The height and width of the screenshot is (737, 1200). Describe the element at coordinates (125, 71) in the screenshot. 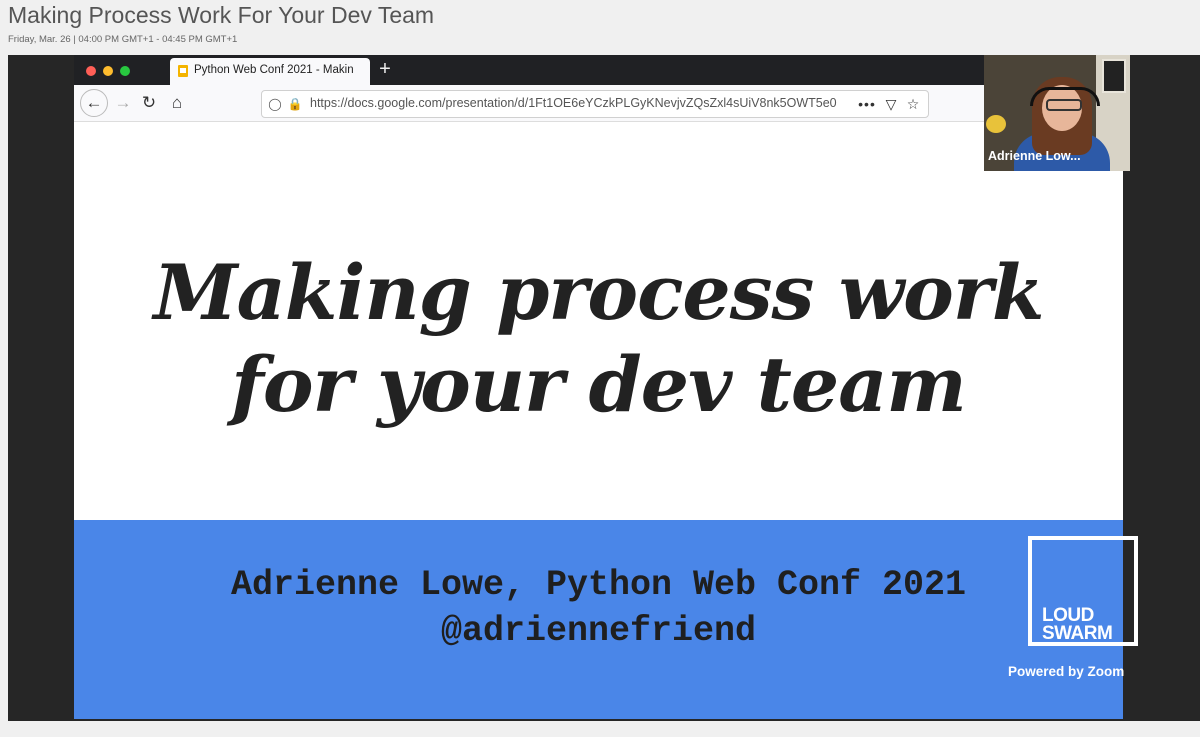

I see `window-maximize-dot` at that location.